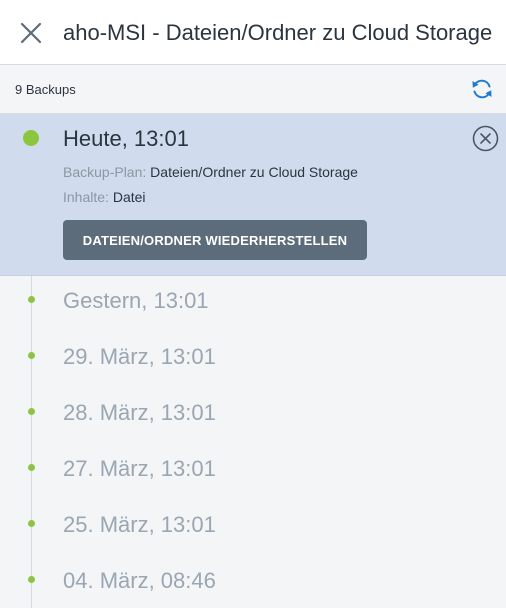 This screenshot has width=506, height=608. Describe the element at coordinates (215, 240) in the screenshot. I see `restore-files-button: DATEIEN/ORDNER WIEDERHERSTELLEN` at that location.